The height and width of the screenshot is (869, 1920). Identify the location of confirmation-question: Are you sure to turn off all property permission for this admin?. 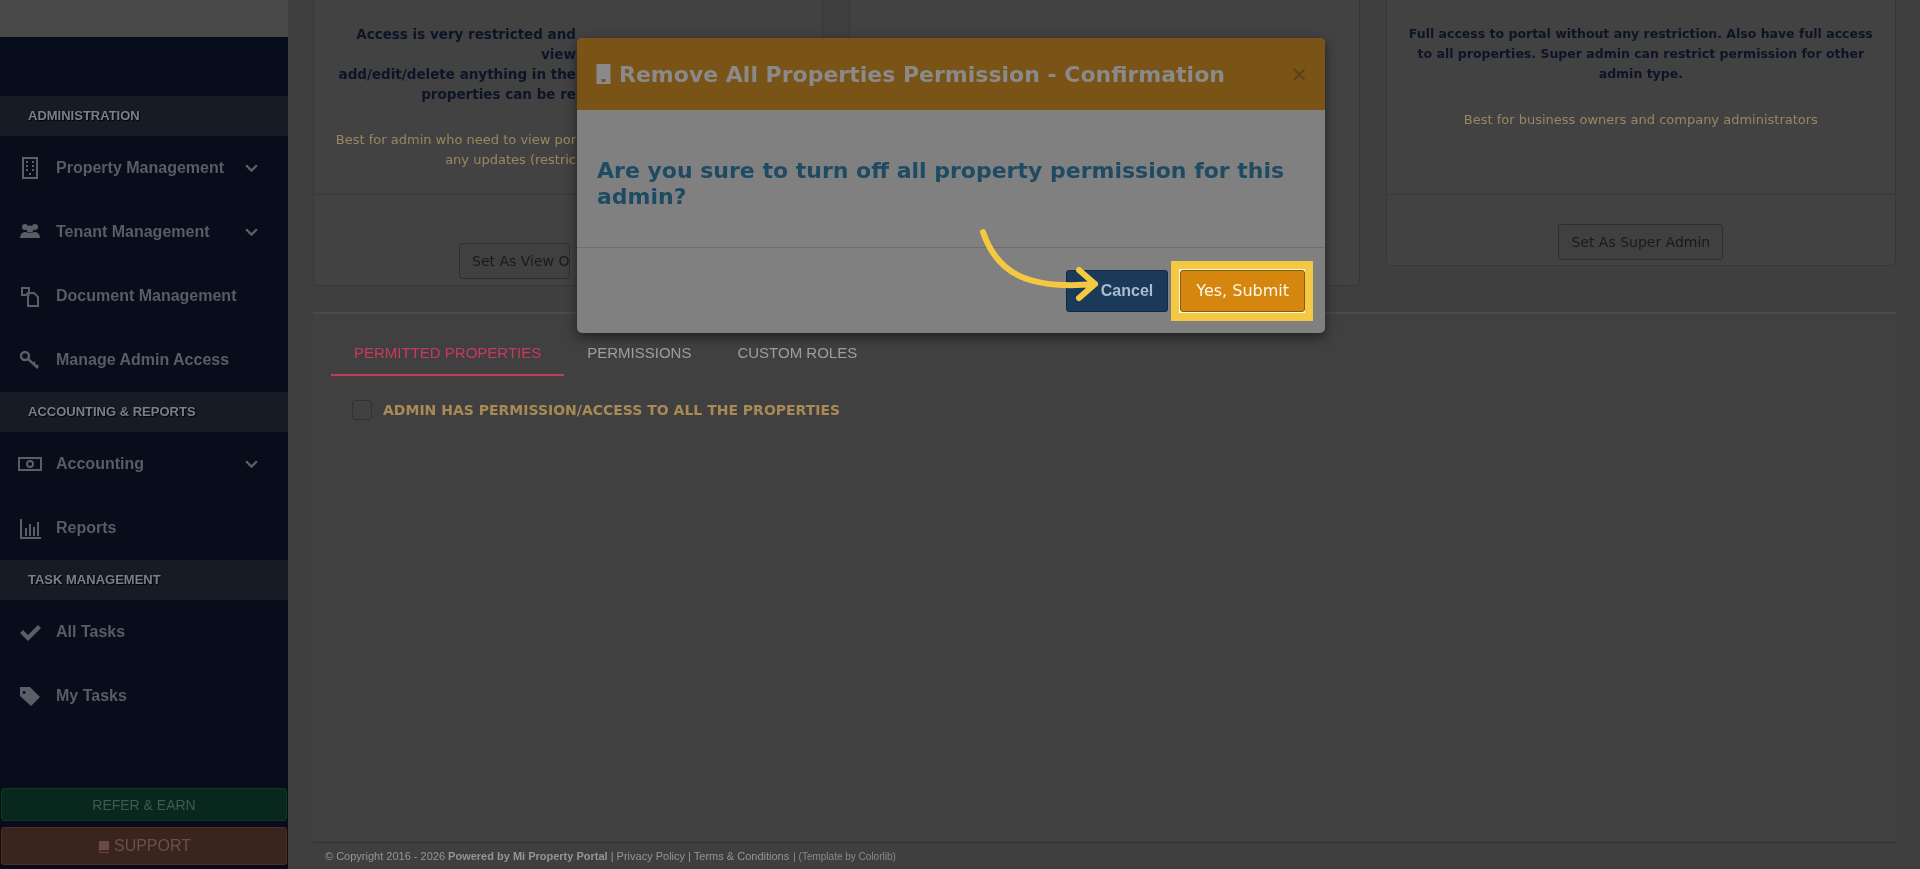
(941, 183).